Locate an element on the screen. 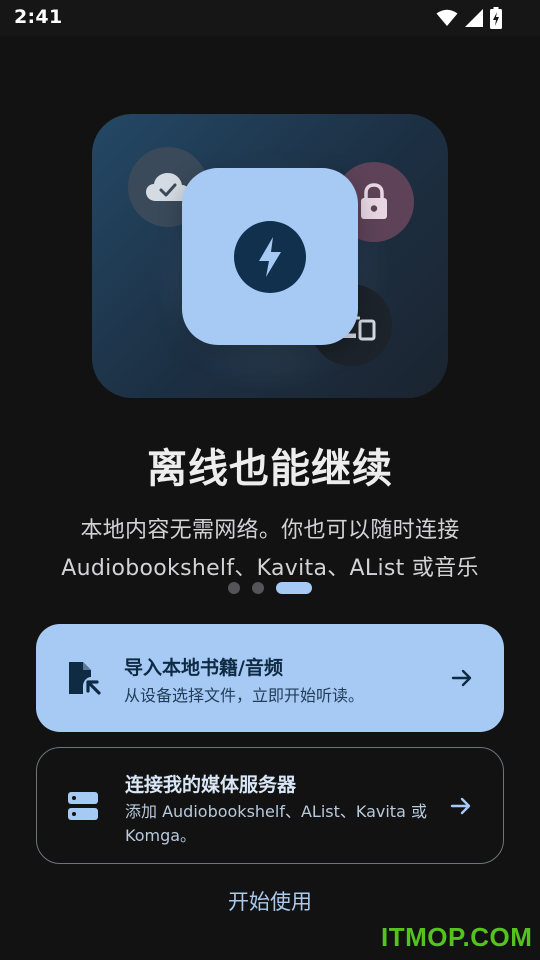 The width and height of the screenshot is (540, 960). wifi-icon is located at coordinates (447, 17).